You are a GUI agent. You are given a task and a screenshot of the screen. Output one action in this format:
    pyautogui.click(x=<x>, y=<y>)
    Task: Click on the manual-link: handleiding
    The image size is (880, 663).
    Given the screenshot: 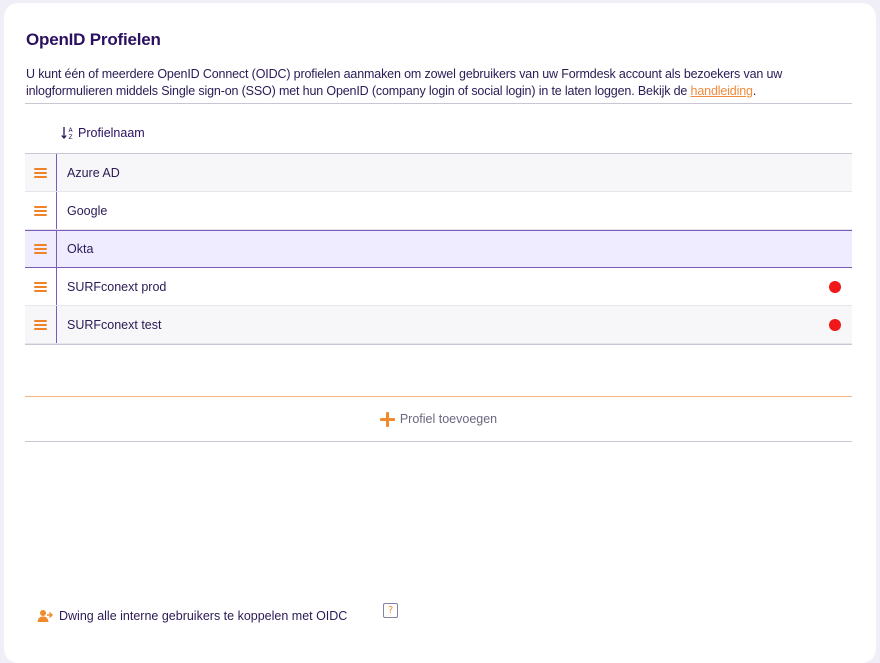 What is the action you would take?
    pyautogui.click(x=722, y=91)
    